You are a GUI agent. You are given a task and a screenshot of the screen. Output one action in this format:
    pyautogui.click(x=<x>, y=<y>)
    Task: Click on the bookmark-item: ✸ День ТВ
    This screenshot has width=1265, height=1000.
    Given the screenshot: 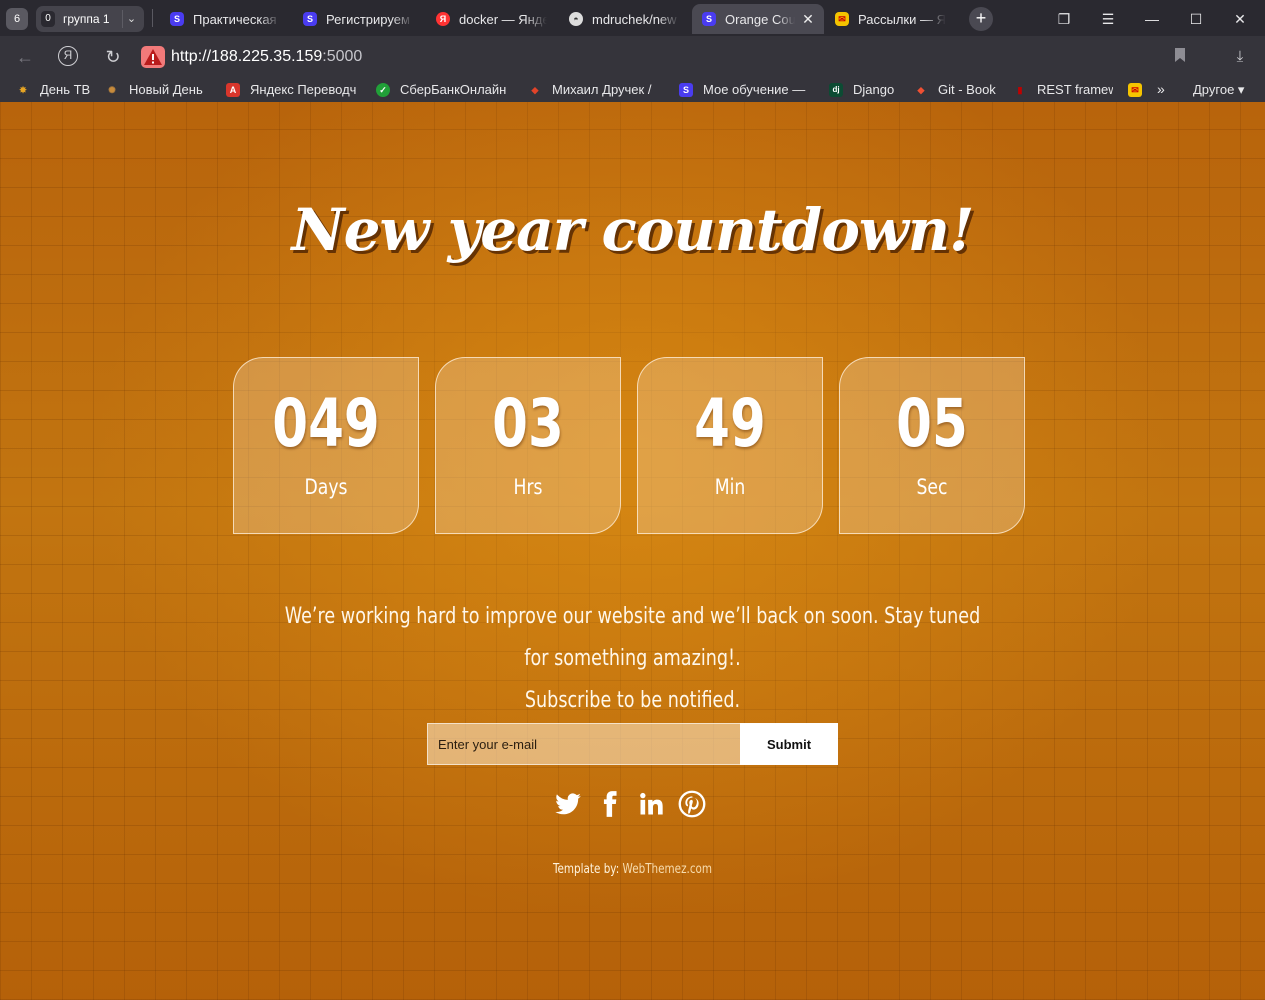 What is the action you would take?
    pyautogui.click(x=56, y=90)
    